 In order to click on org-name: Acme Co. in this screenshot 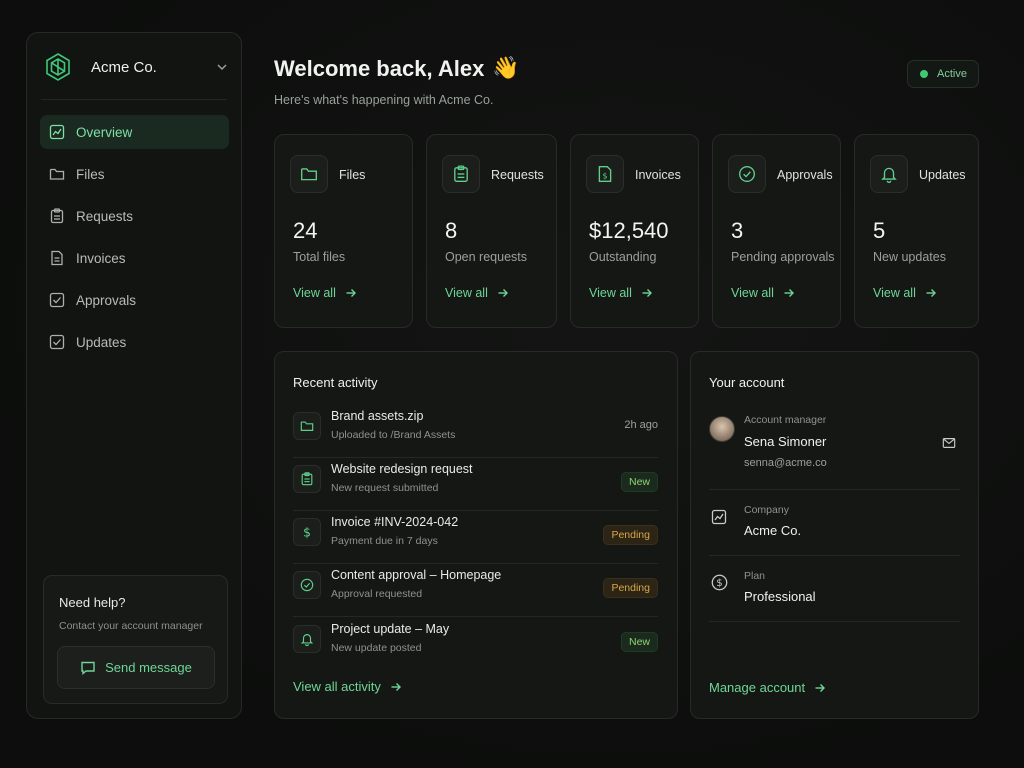, I will do `click(124, 67)`.